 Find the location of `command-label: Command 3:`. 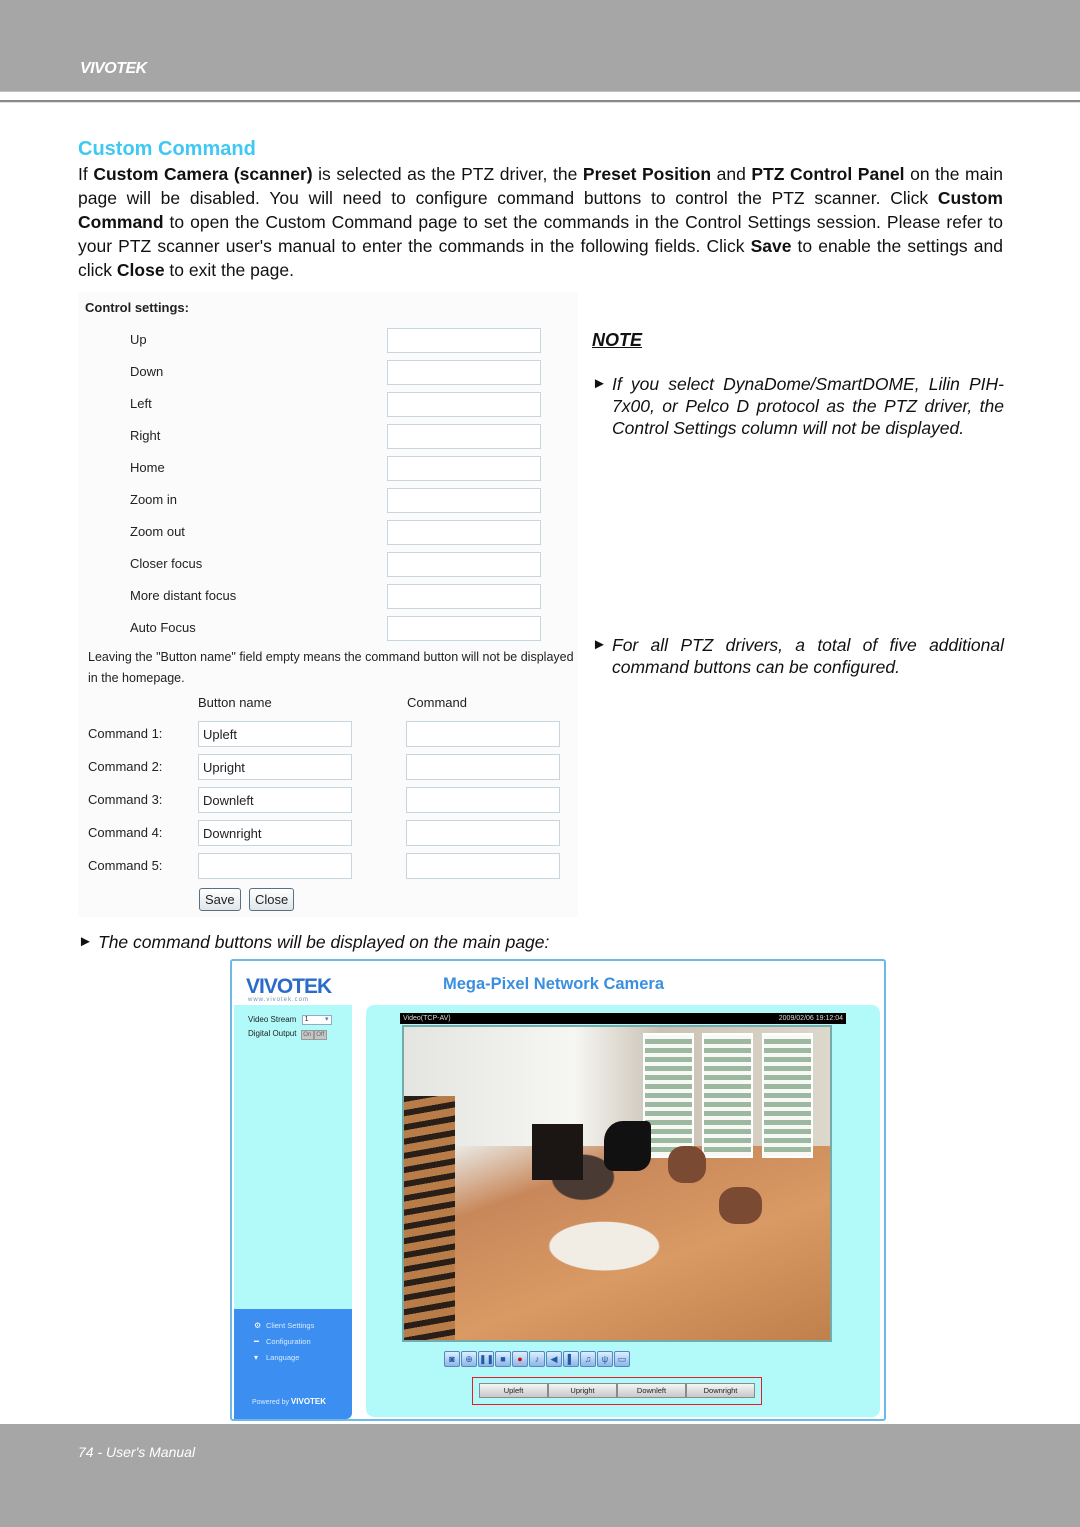

command-label: Command 3: is located at coordinates (125, 799).